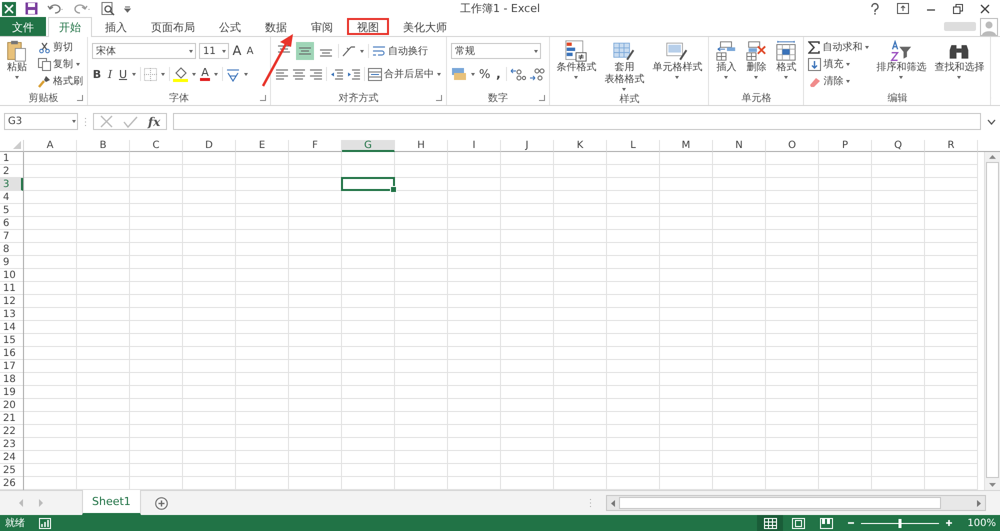  I want to click on restore-icon, so click(958, 9).